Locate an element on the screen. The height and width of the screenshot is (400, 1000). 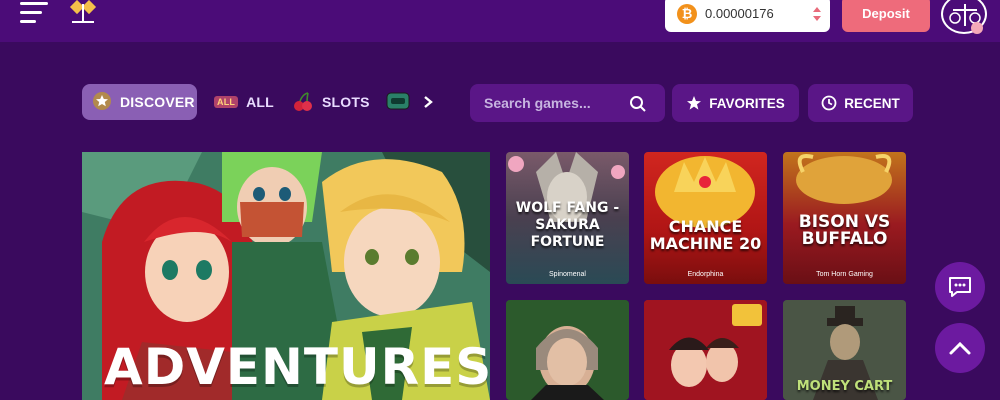
game-tile: BISON VS BUFFALO Tom Horn Gaming is located at coordinates (844, 218).